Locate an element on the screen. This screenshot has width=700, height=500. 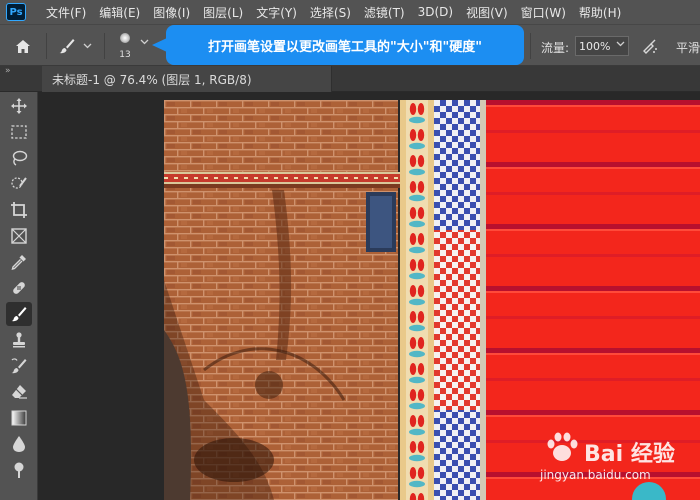
frame-icon is located at coordinates (19, 236).